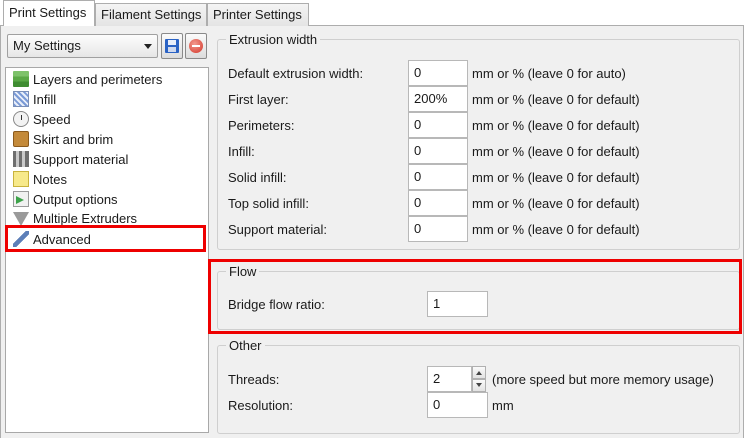 The image size is (744, 438). Describe the element at coordinates (503, 405) in the screenshot. I see `resolution-unit: mm` at that location.